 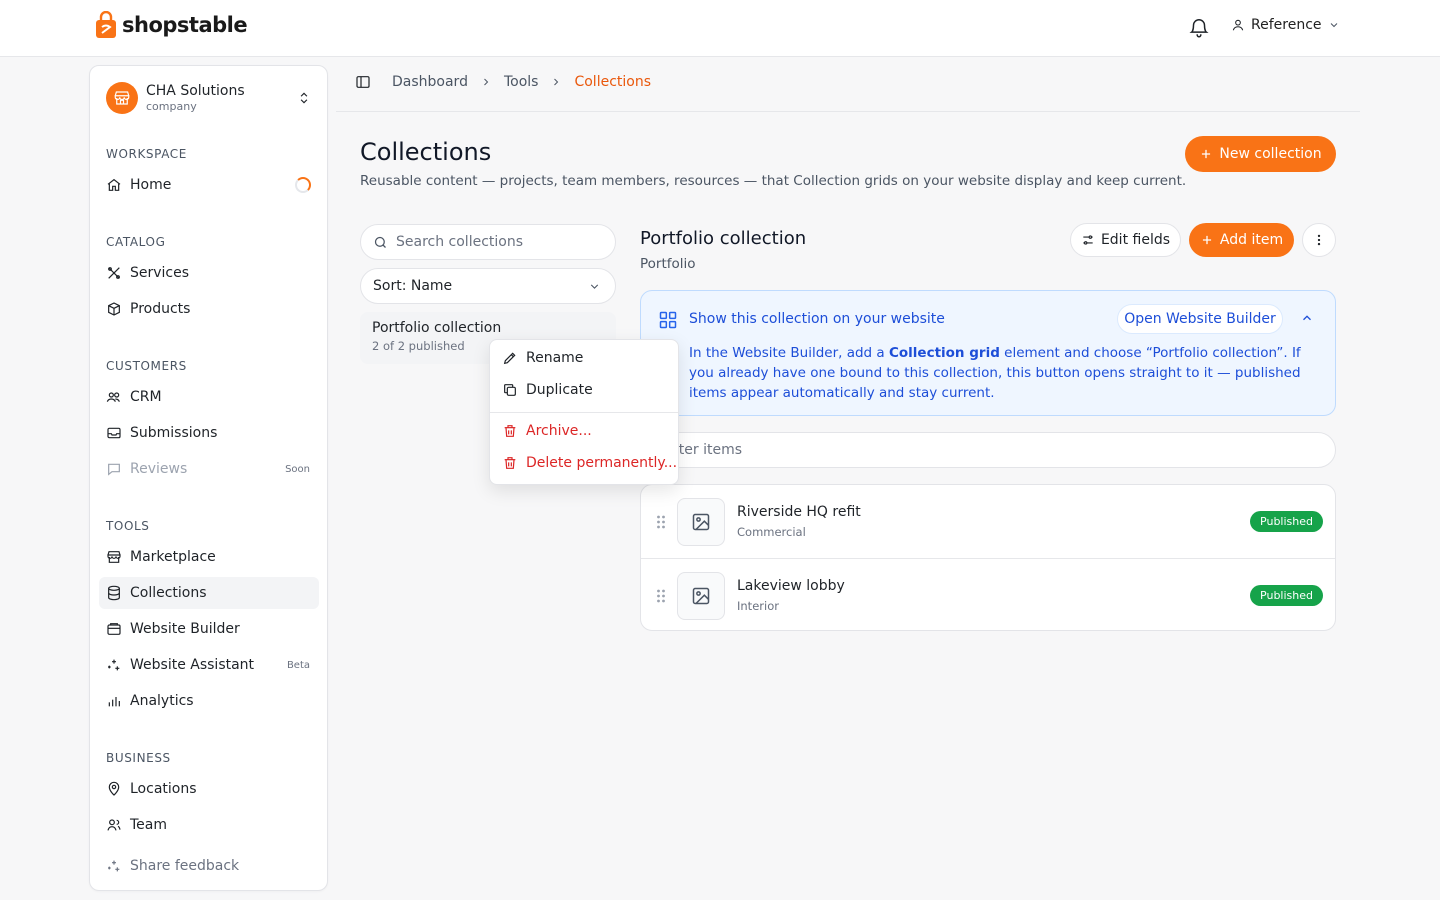 I want to click on info-title: Show this collection on your website, so click(x=817, y=319).